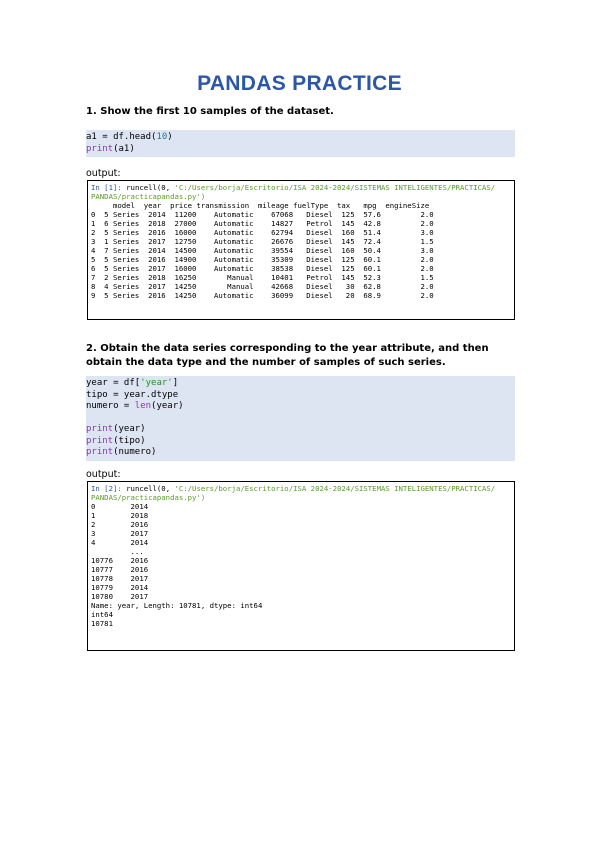 This screenshot has height=848, width=599. Describe the element at coordinates (113, 383) in the screenshot. I see `code-token: year = df[` at that location.